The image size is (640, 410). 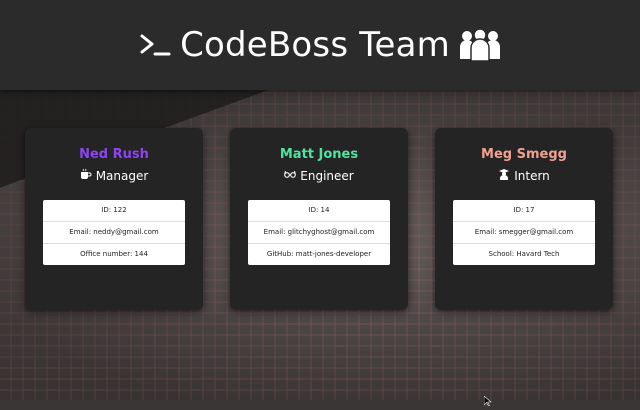 I want to click on employee-github: GitHub: matt-jones-developer, so click(x=319, y=254).